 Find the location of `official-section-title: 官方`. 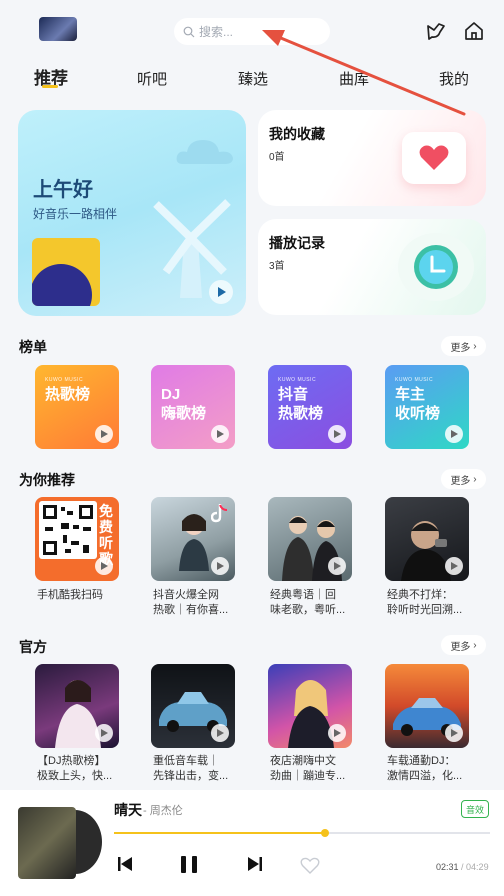

official-section-title: 官方 is located at coordinates (33, 647).